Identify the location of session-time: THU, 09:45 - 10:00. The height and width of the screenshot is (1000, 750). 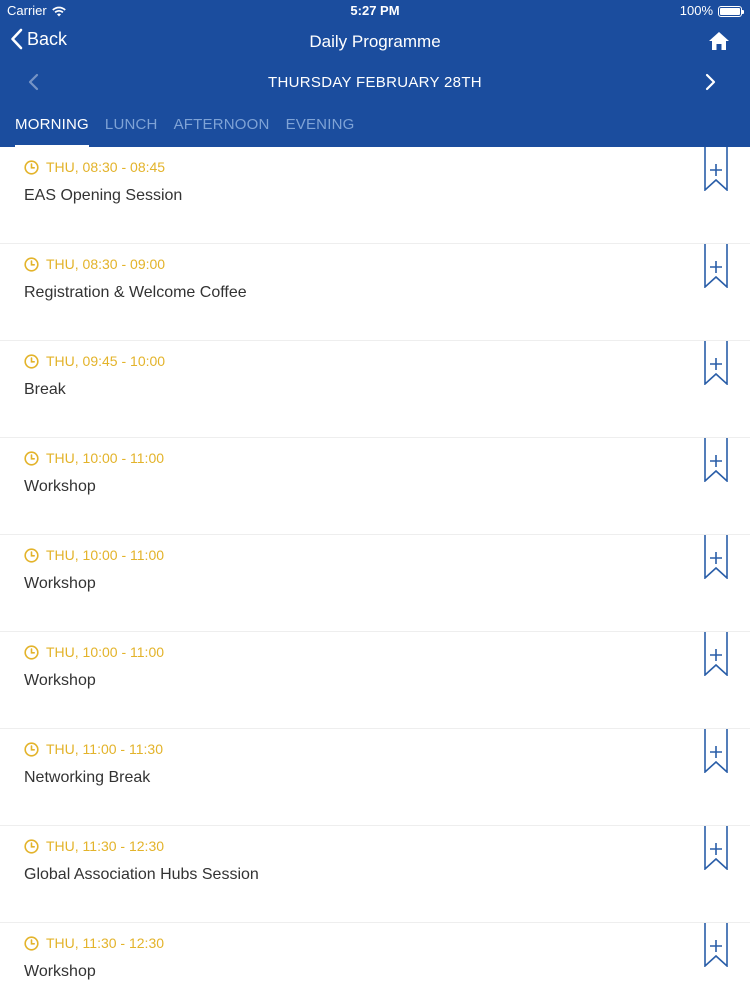
(94, 361).